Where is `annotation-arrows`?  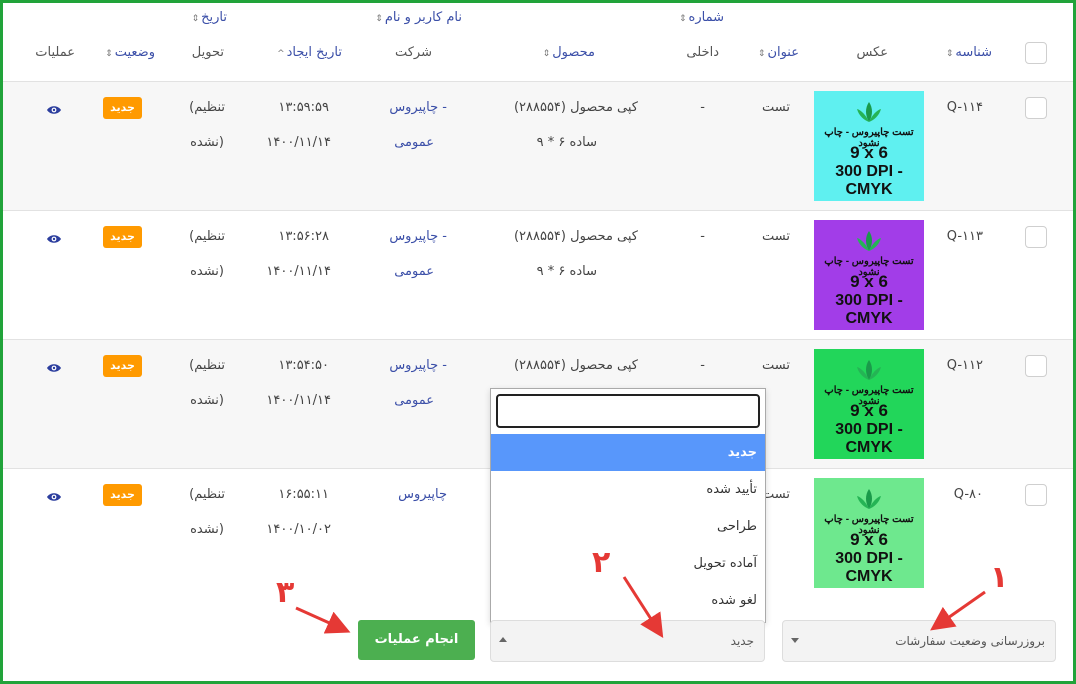
annotation-arrows is located at coordinates (640, 607).